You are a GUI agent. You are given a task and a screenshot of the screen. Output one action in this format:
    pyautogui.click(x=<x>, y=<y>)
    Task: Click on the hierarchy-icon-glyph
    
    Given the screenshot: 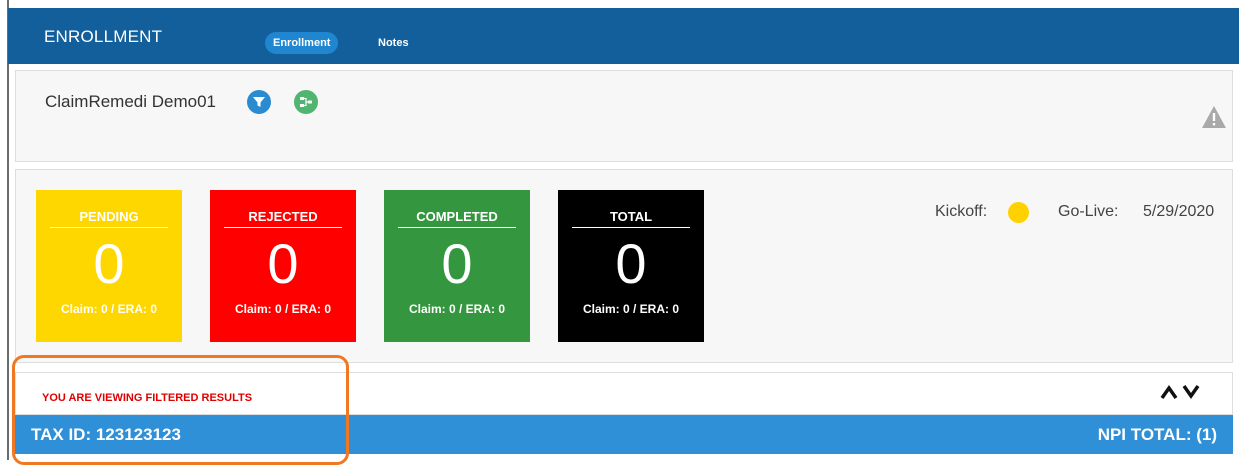 What is the action you would take?
    pyautogui.click(x=306, y=102)
    